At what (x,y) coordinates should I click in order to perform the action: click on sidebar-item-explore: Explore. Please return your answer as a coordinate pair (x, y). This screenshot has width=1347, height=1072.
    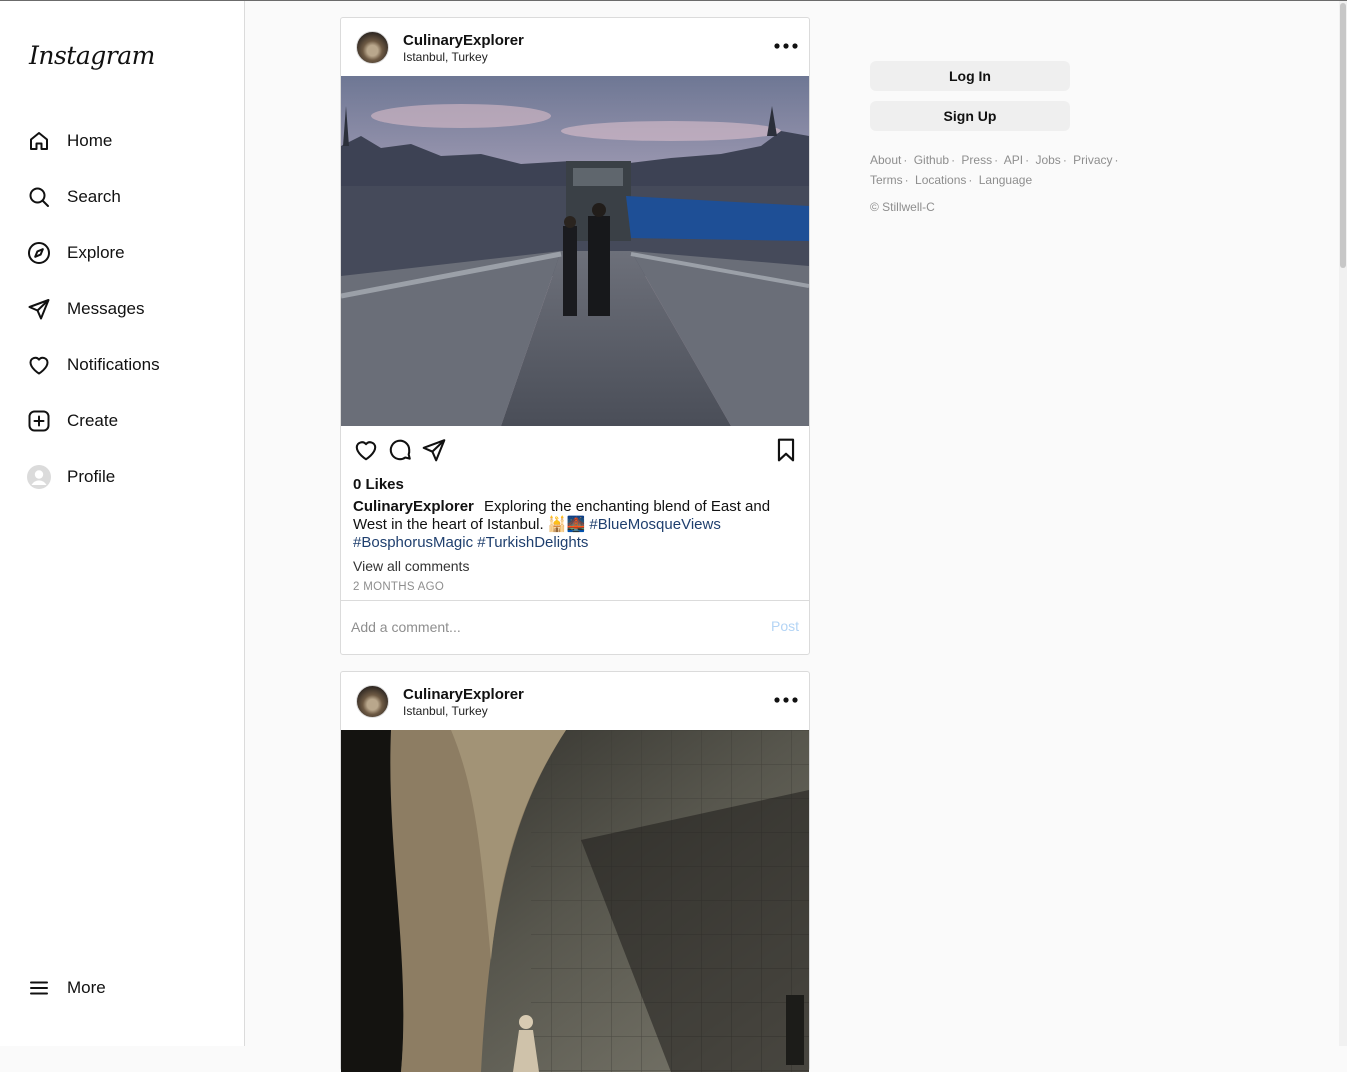
    Looking at the image, I should click on (122, 253).